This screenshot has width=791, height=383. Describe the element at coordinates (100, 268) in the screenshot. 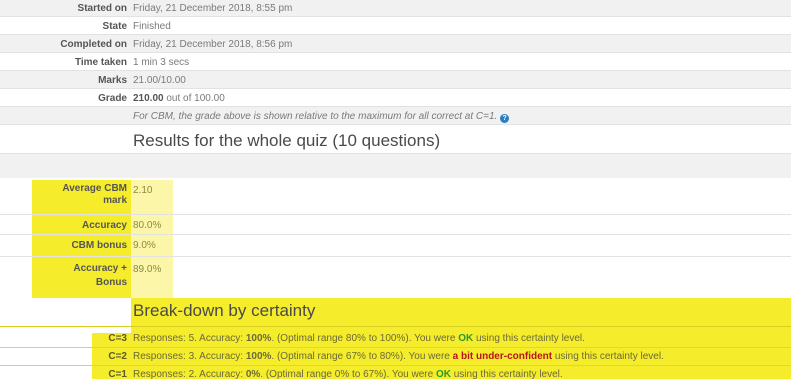

I see `accuracy-bonus-label-line1: Accuracy +` at that location.